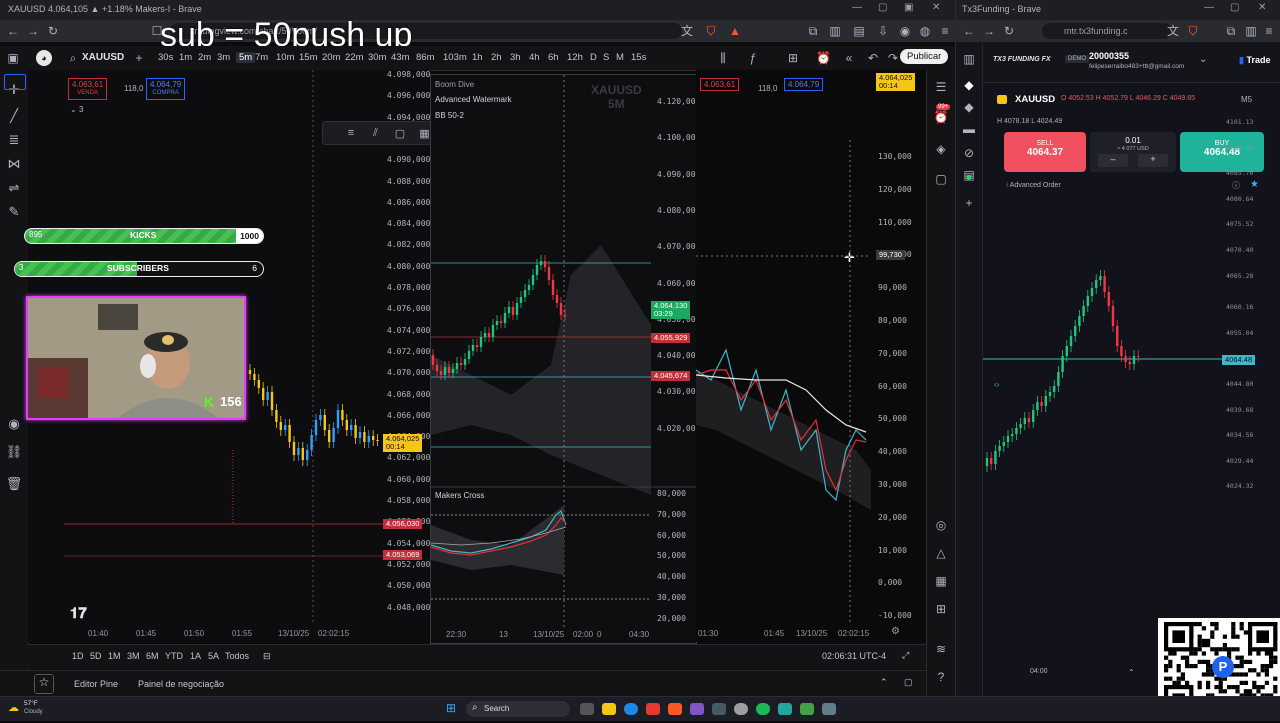  What do you see at coordinates (204, 57) in the screenshot?
I see `timeframe-2m: 2m` at bounding box center [204, 57].